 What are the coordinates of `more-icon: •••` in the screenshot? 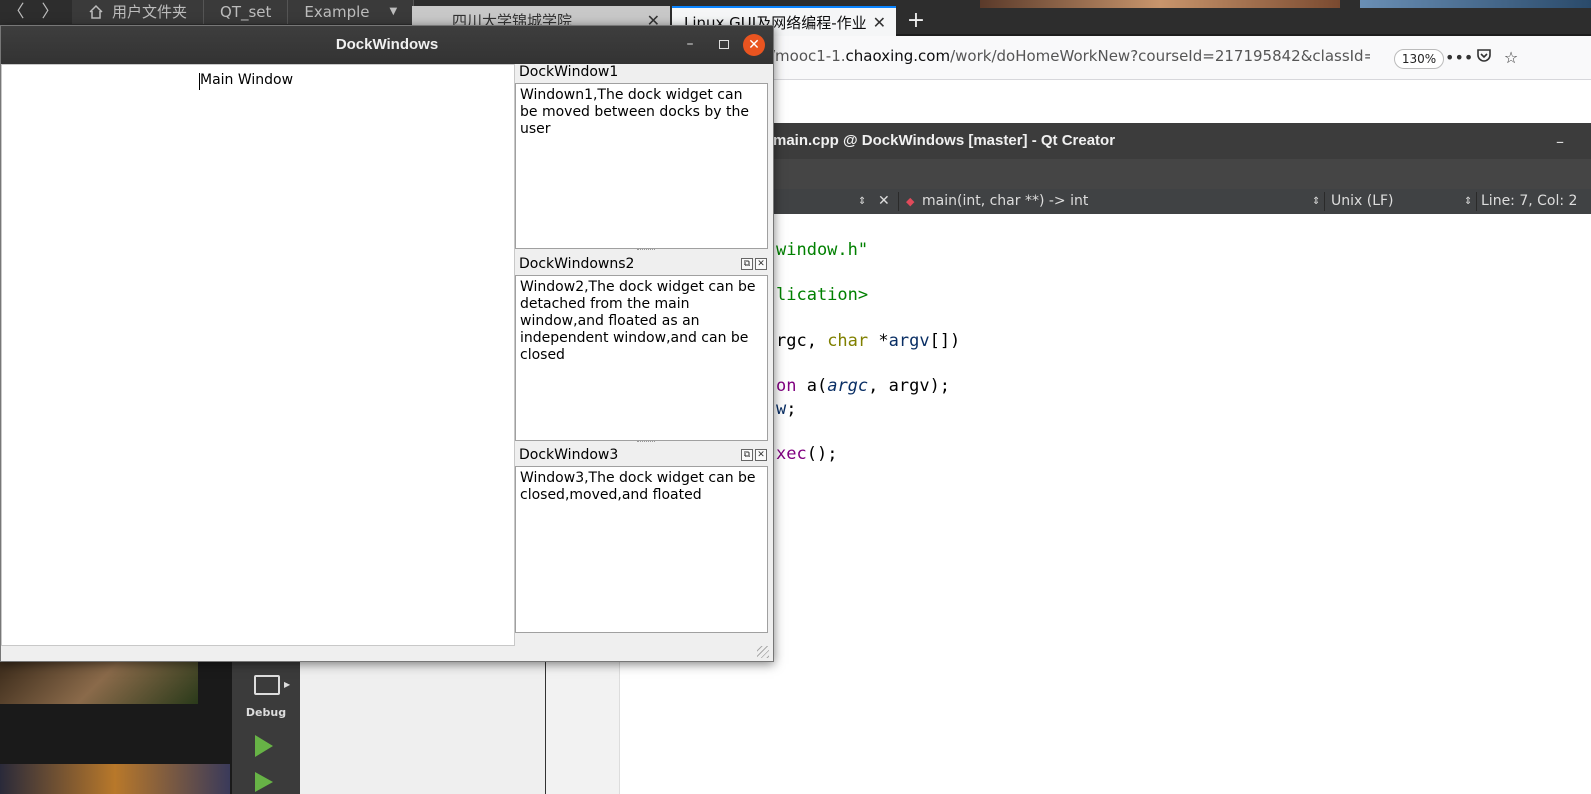 It's located at (1459, 58).